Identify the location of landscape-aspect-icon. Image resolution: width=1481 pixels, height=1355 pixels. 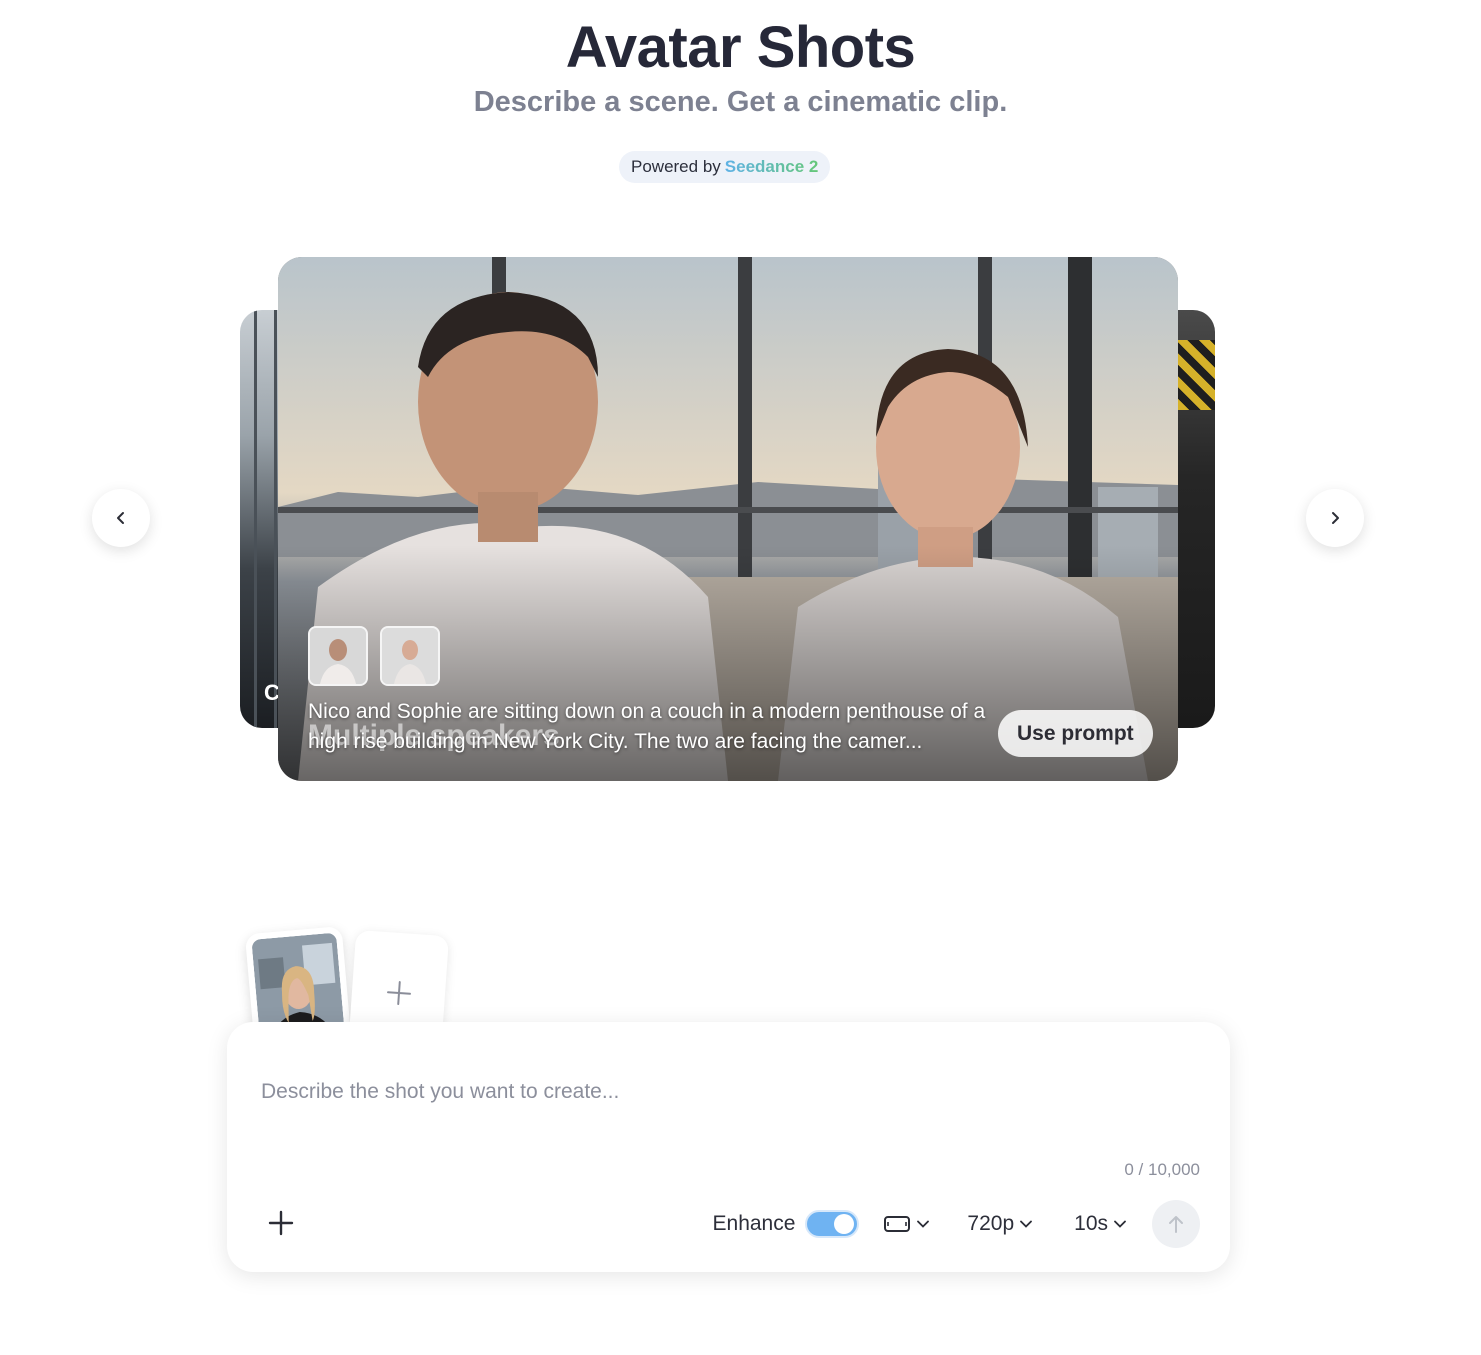
(897, 1224).